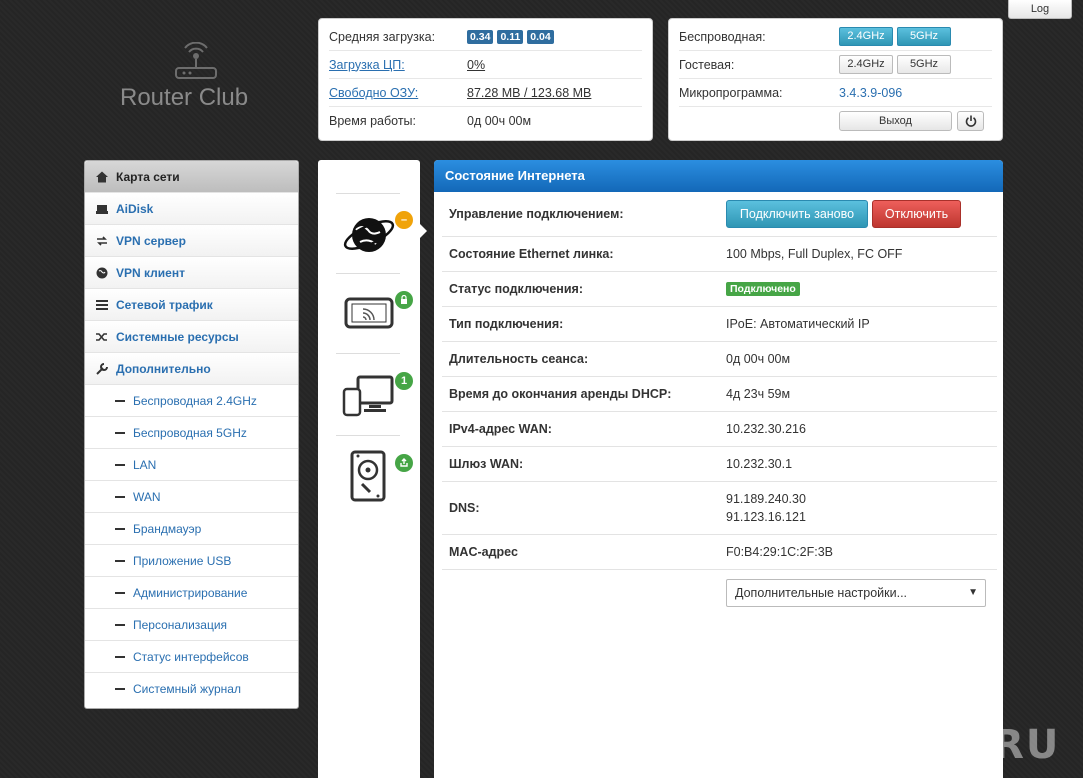  Describe the element at coordinates (870, 93) in the screenshot. I see `firmware-link: 3.4.3.9-096` at that location.